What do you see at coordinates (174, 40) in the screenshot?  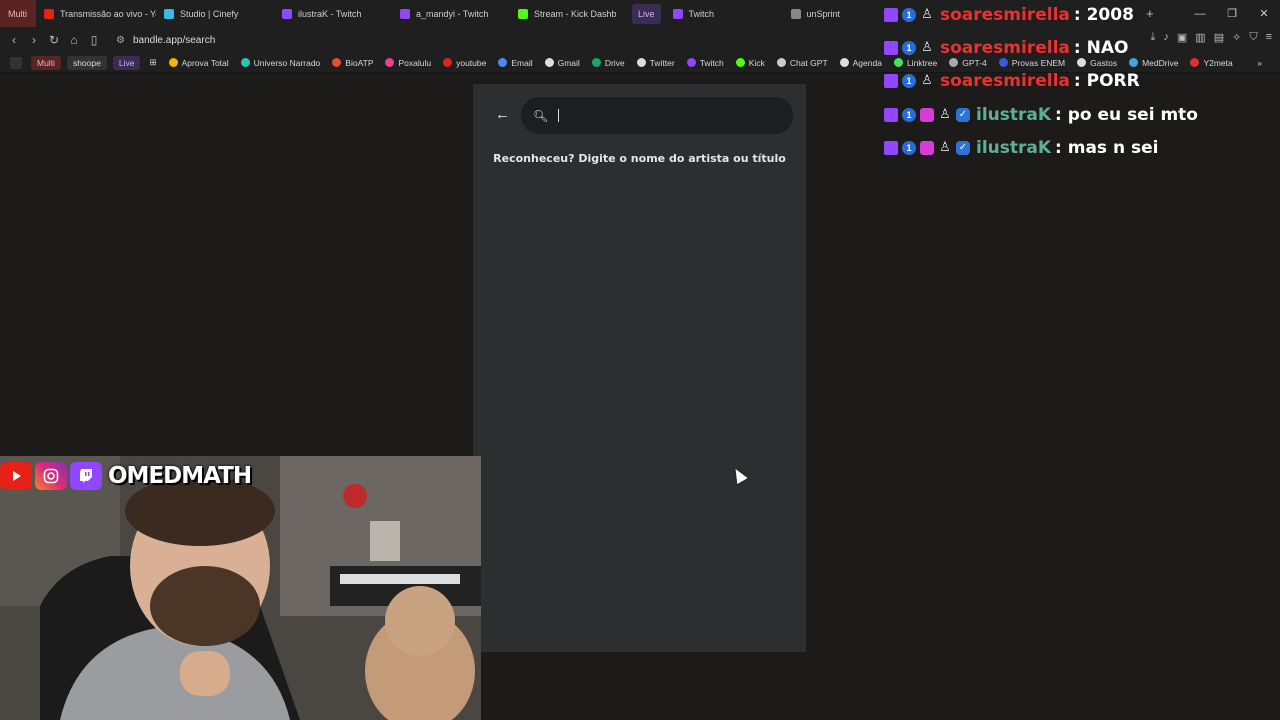 I see `url-text: bandle.app/search` at bounding box center [174, 40].